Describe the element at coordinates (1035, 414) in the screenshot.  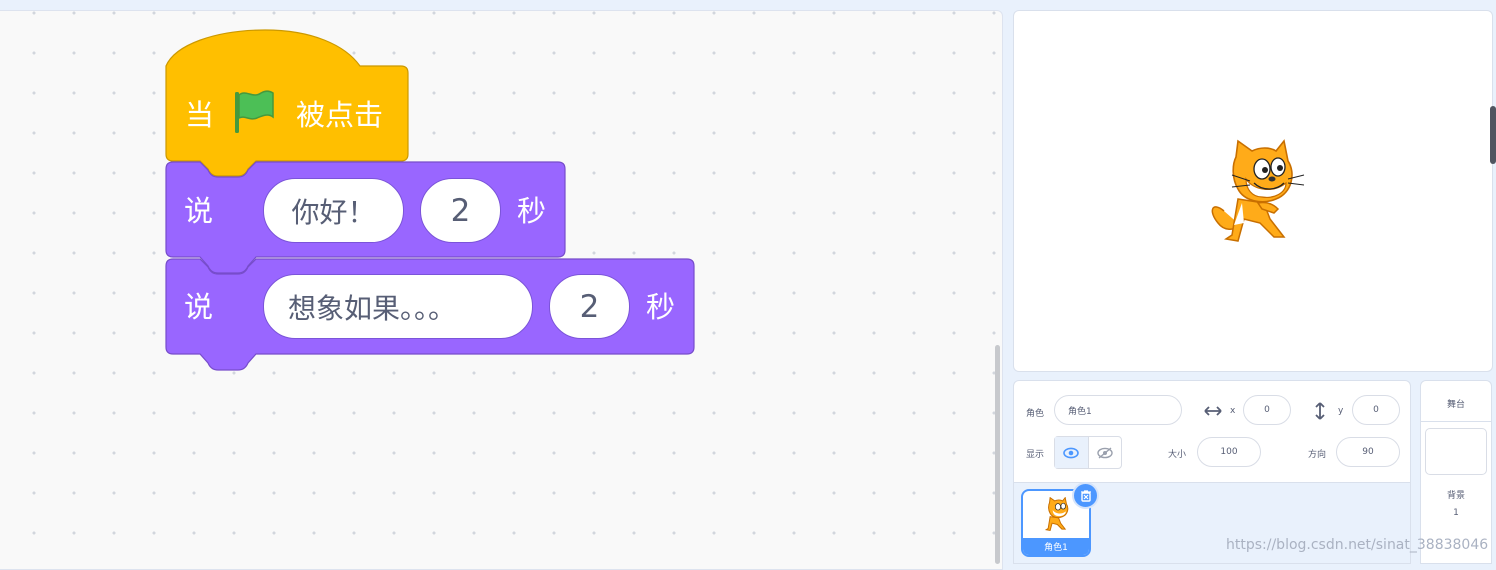
I see `sprite-name-label: 角色` at that location.